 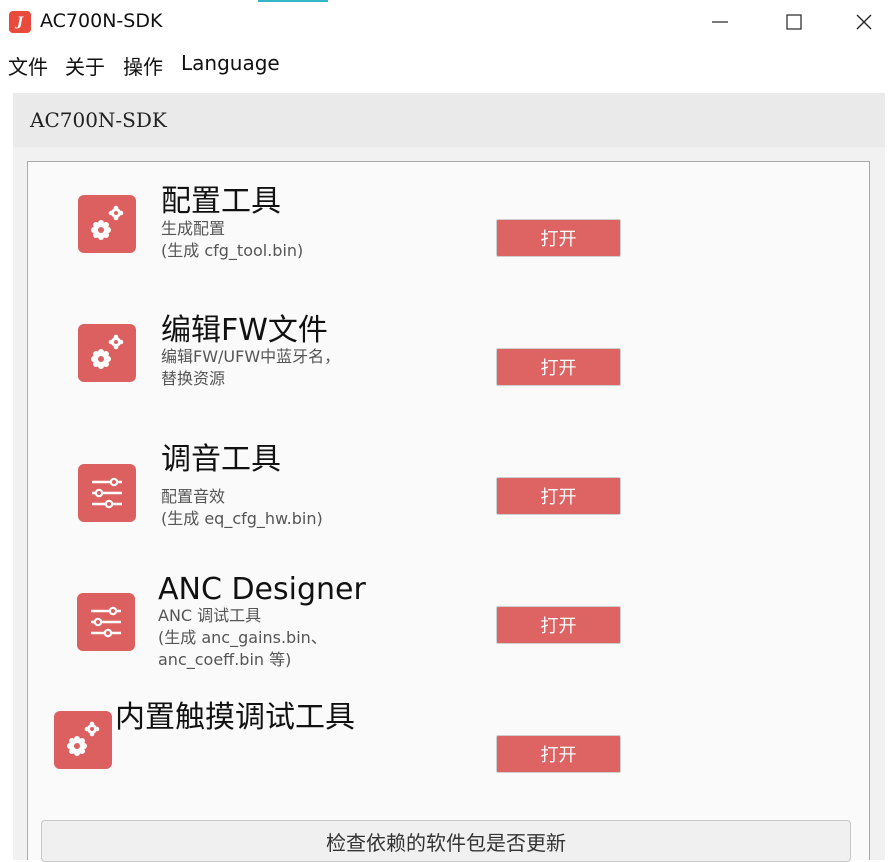 I want to click on check-updates-button: 检查依赖的软件包是否更新, so click(x=446, y=841).